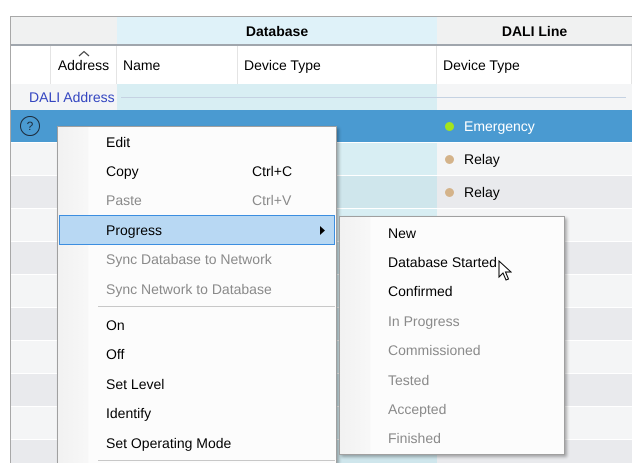 The image size is (632, 463). I want to click on column-group-header: Database, so click(277, 31).